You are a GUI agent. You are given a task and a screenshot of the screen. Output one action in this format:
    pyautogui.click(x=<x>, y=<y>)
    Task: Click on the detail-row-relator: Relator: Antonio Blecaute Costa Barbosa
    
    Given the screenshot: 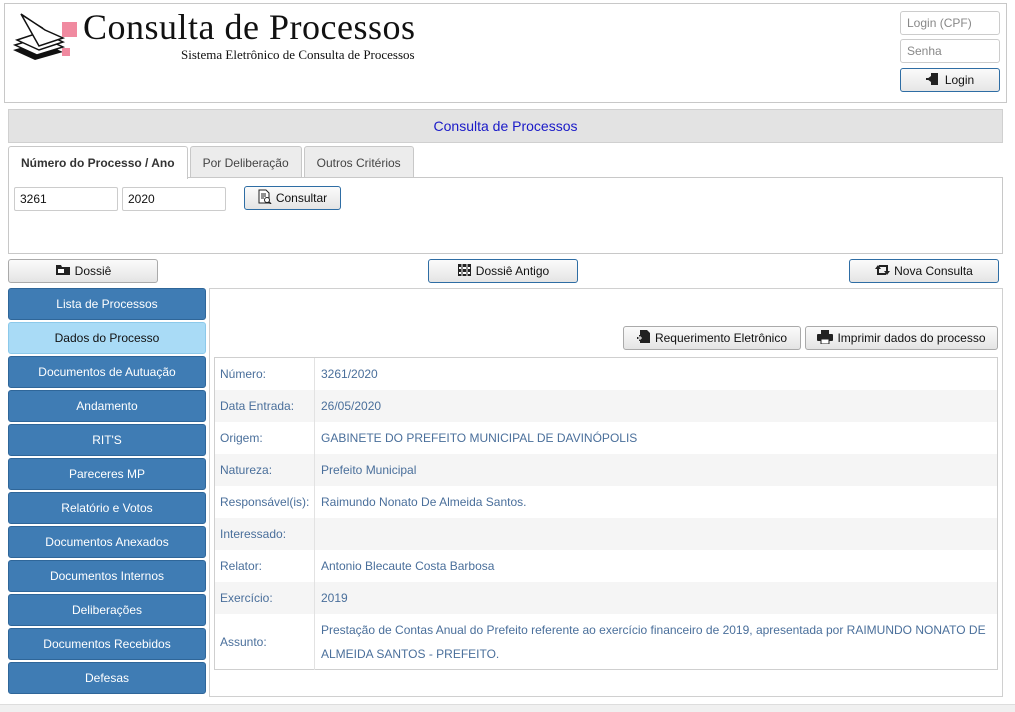 What is the action you would take?
    pyautogui.click(x=606, y=566)
    